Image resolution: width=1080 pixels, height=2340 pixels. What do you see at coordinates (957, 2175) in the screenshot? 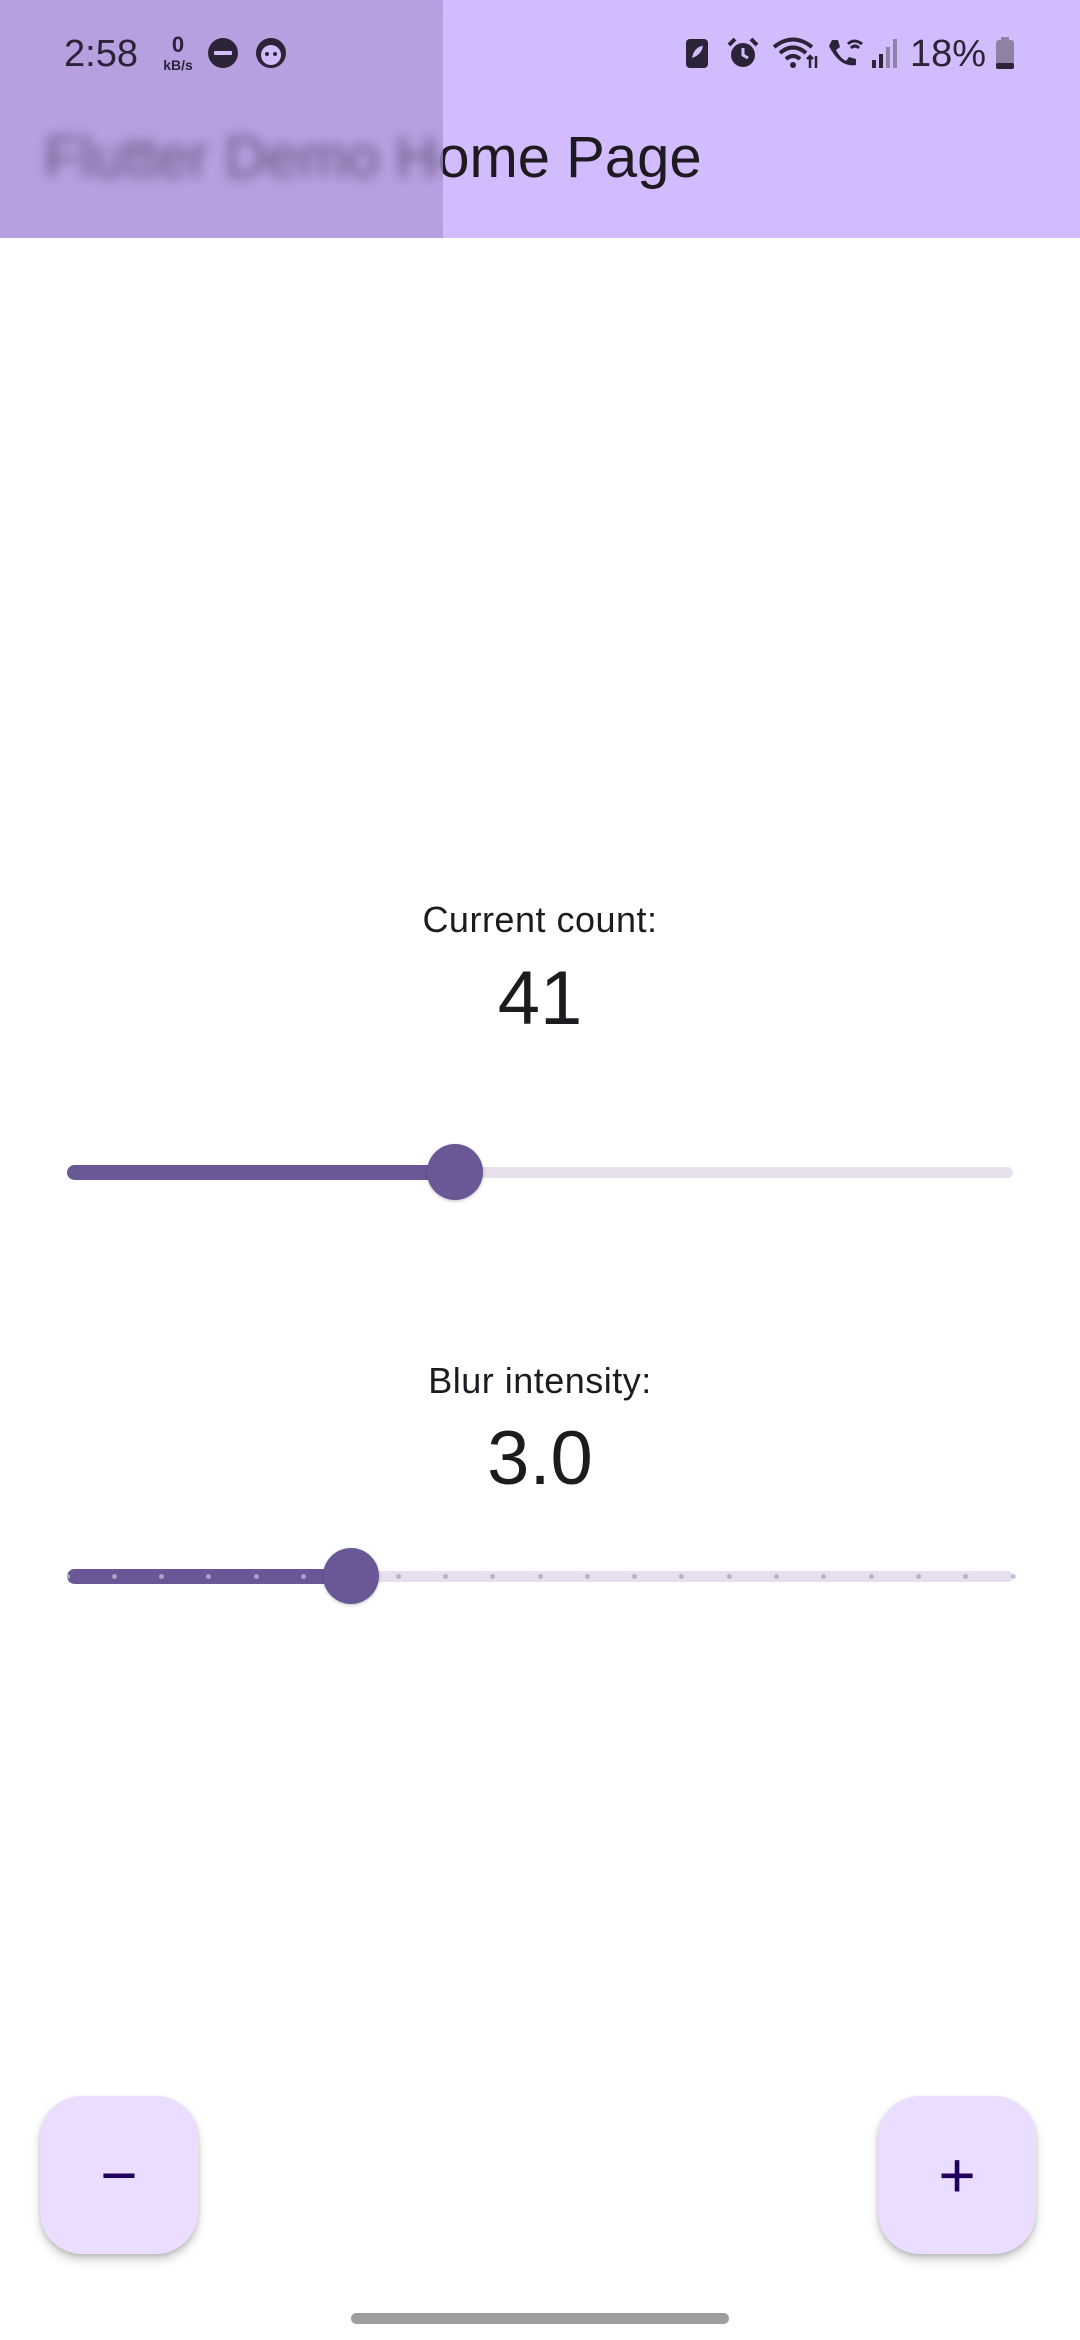
I see `increment-button: +` at bounding box center [957, 2175].